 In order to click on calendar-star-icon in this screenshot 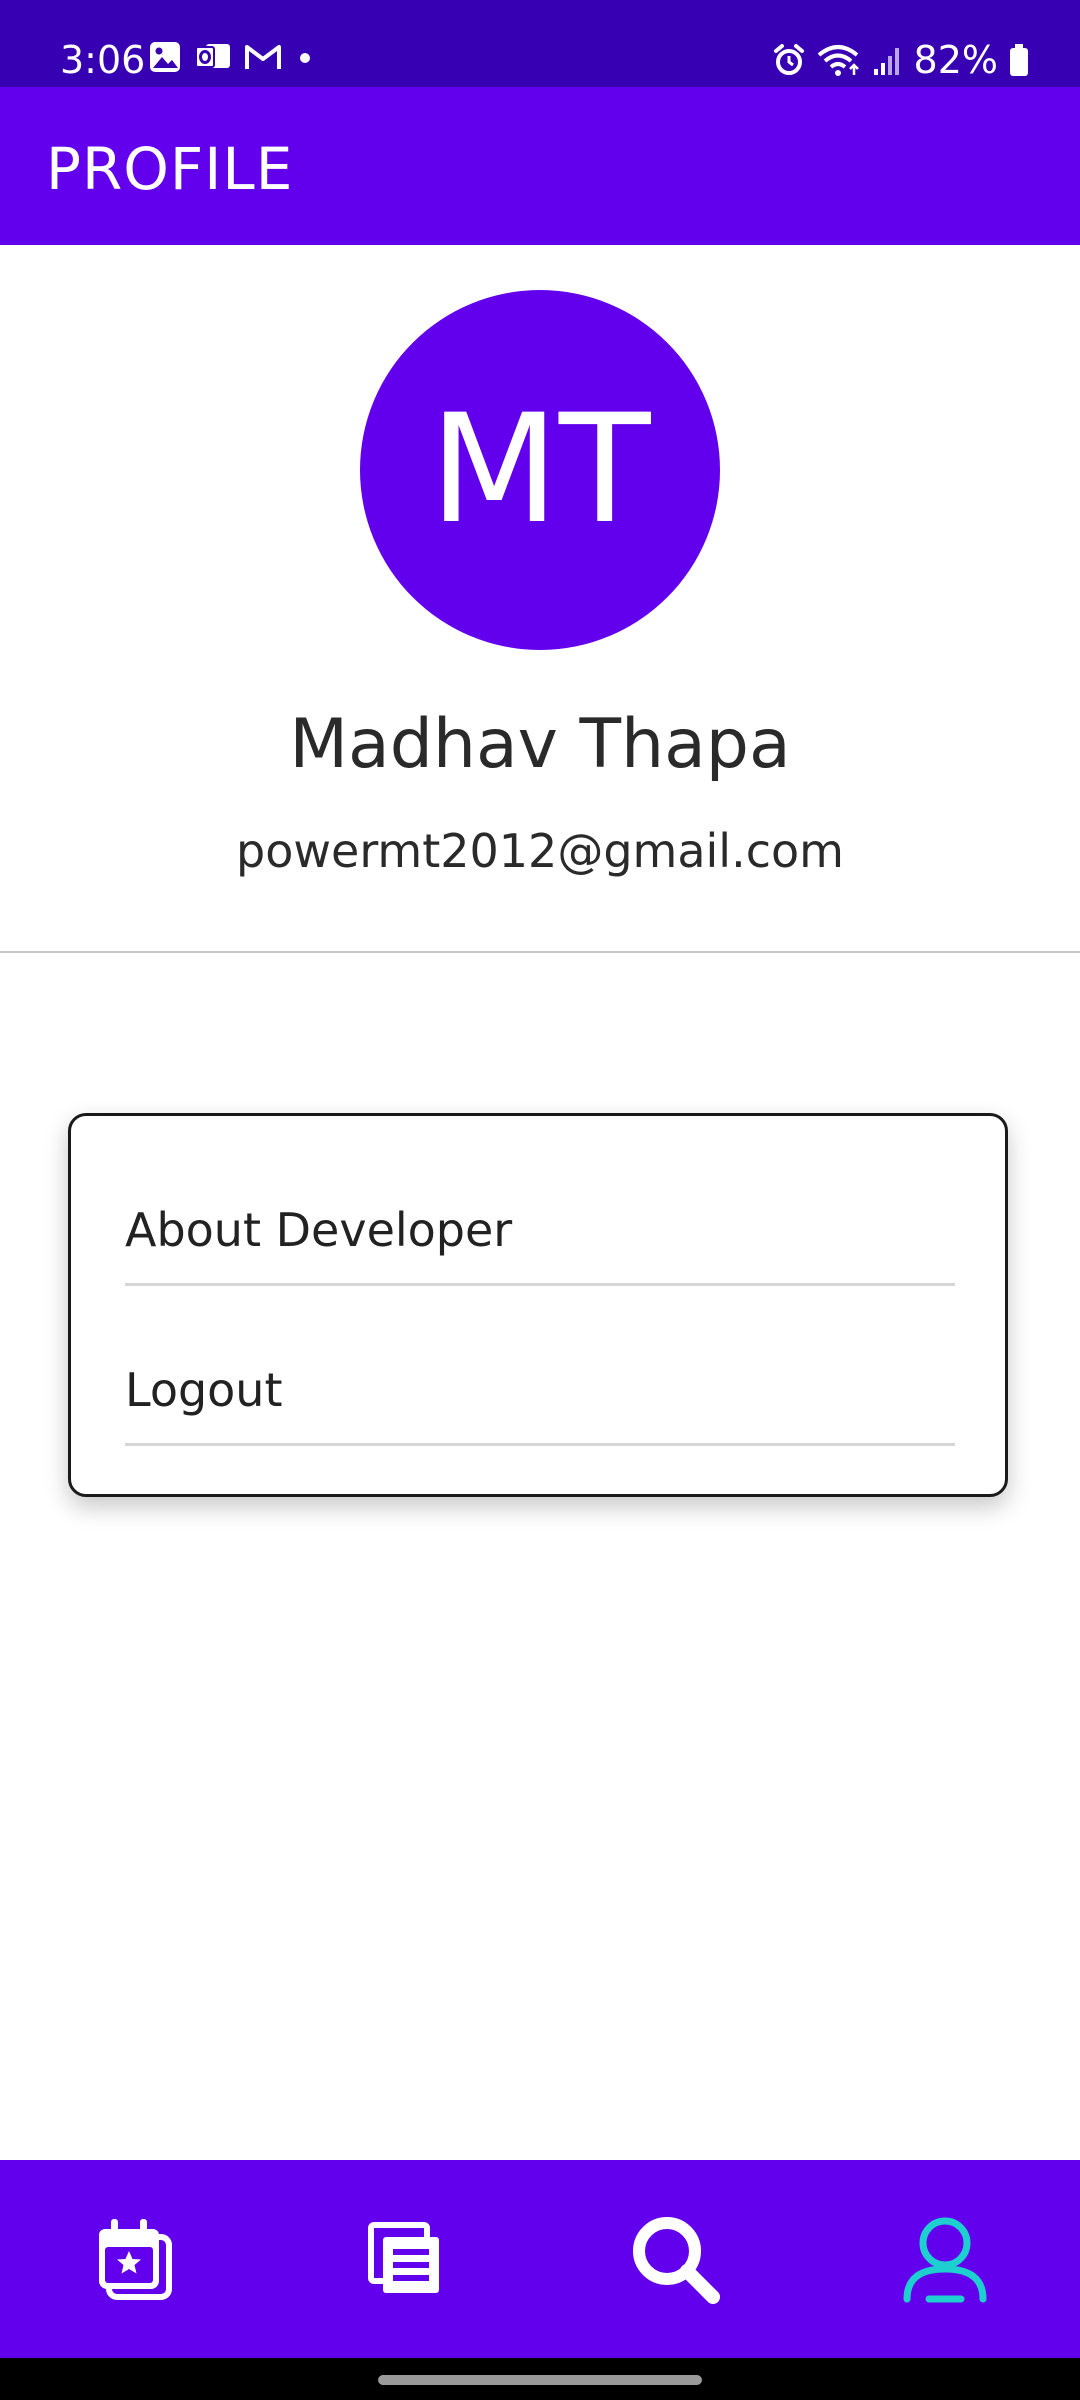, I will do `click(135, 2259)`.